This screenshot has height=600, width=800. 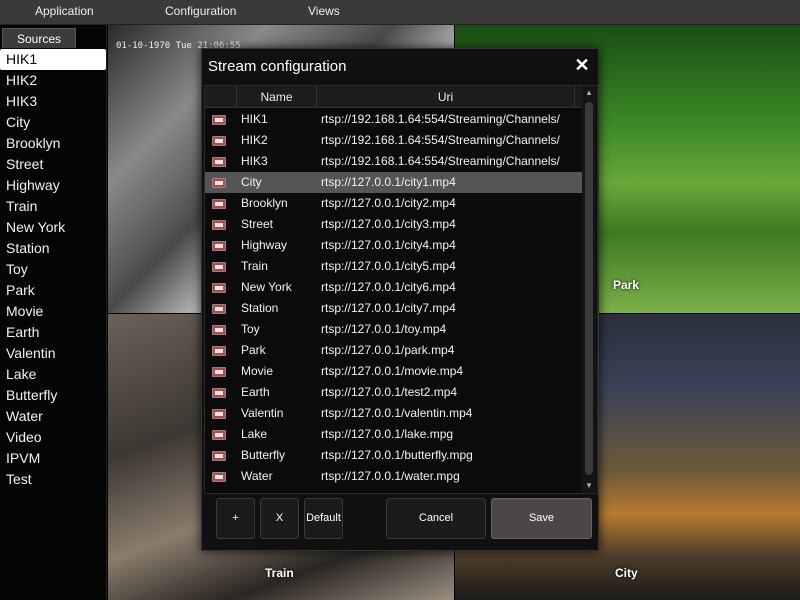 What do you see at coordinates (400, 12) in the screenshot?
I see `menu-bar: Application Configuration Views` at bounding box center [400, 12].